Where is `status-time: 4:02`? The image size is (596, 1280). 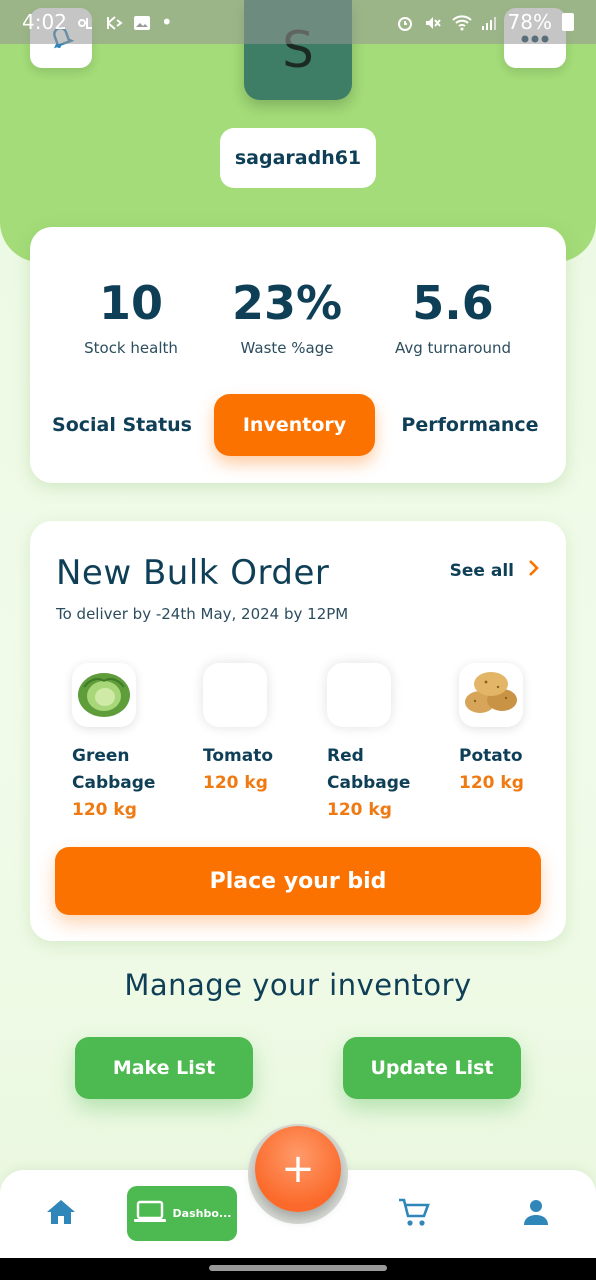
status-time: 4:02 is located at coordinates (44, 22).